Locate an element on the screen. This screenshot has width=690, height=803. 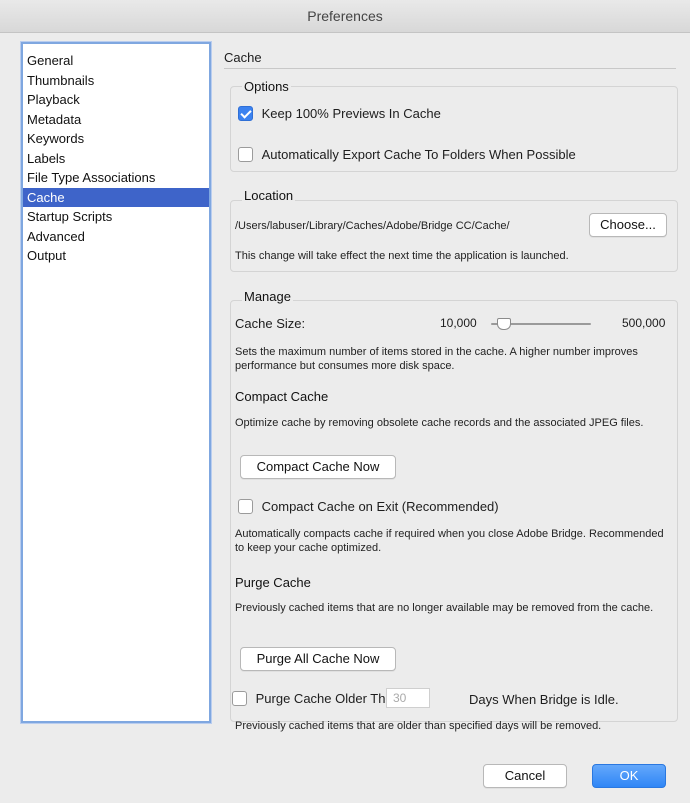
keep-previews-checkbox is located at coordinates (245, 114).